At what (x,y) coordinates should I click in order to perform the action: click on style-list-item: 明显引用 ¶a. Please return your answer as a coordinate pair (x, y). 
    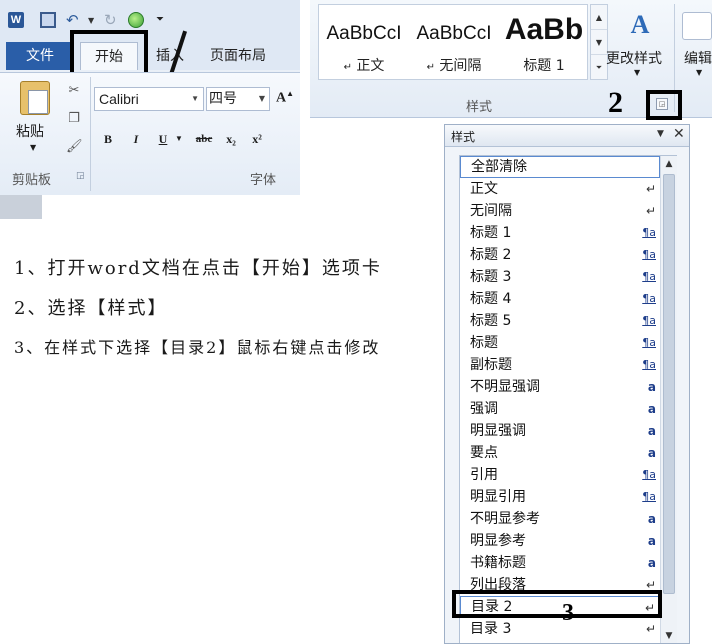
    Looking at the image, I should click on (560, 497).